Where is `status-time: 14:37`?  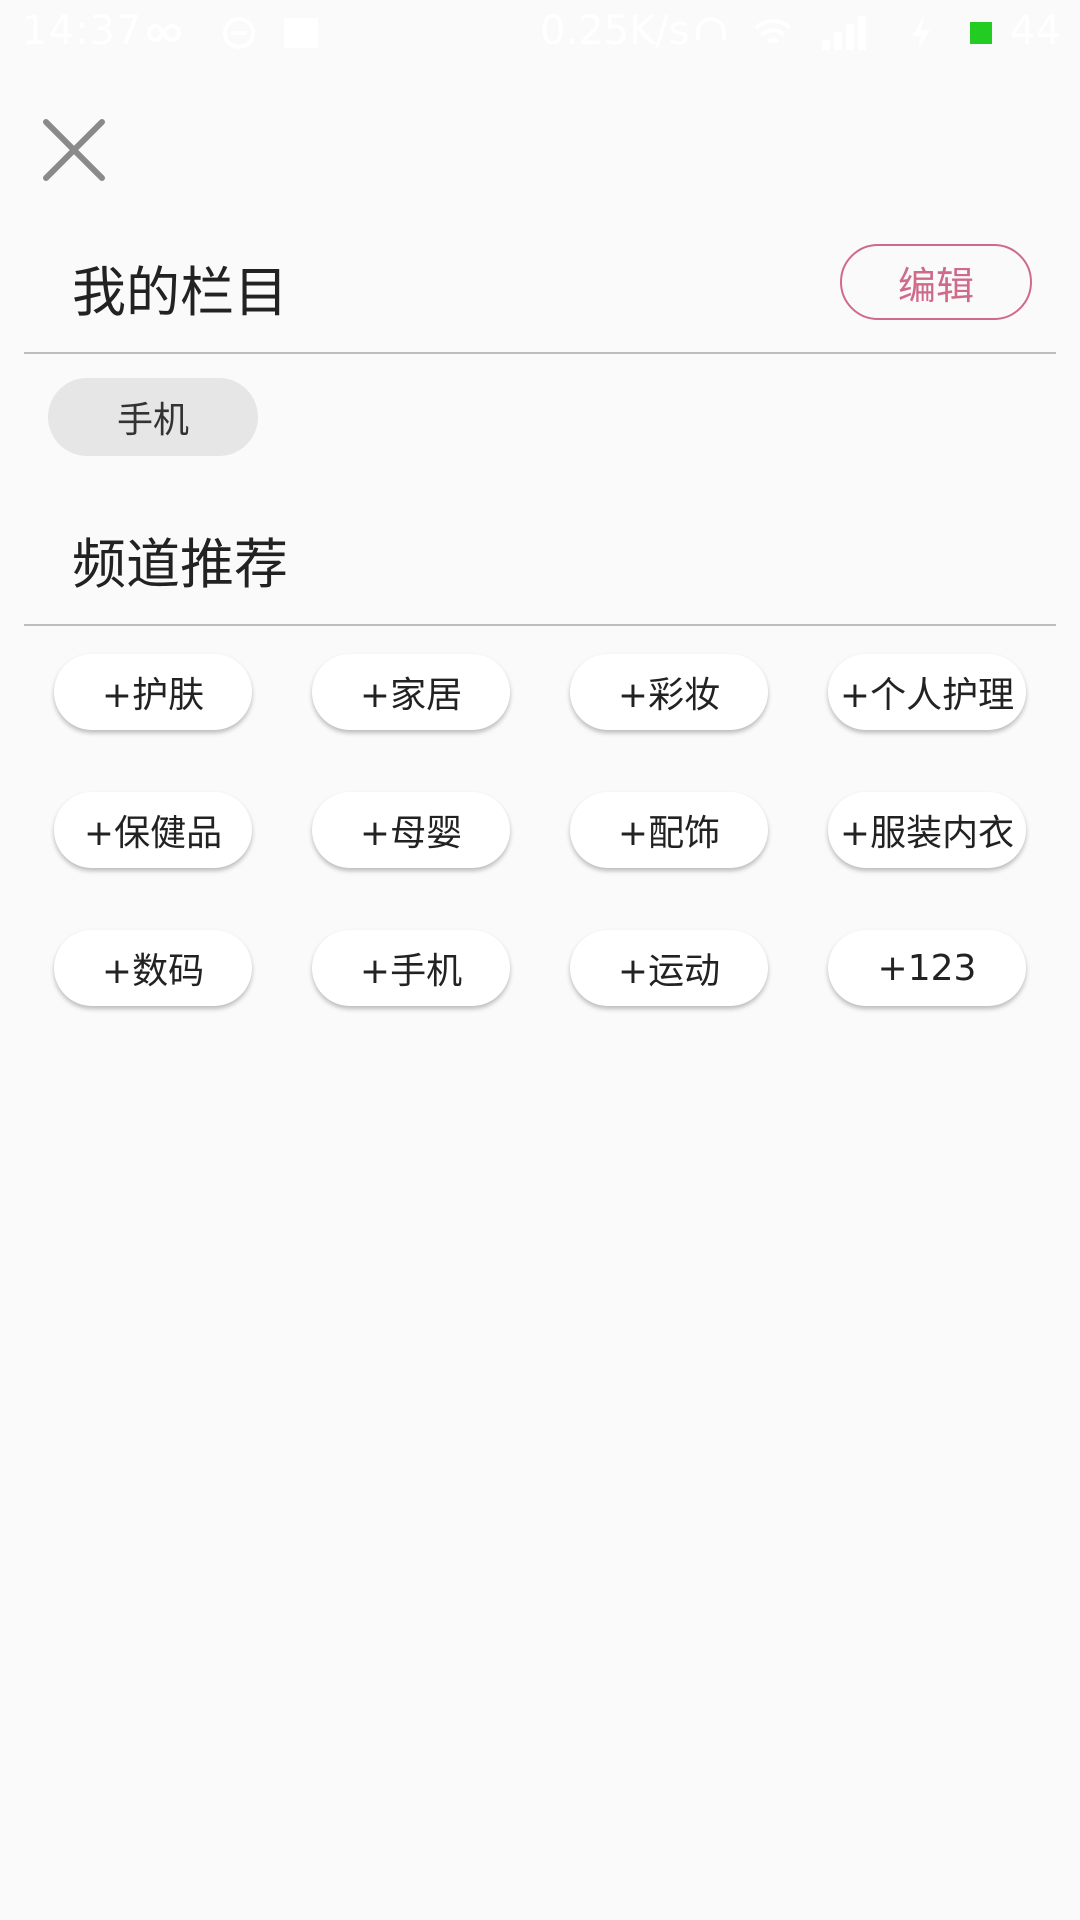
status-time: 14:37 is located at coordinates (82, 31).